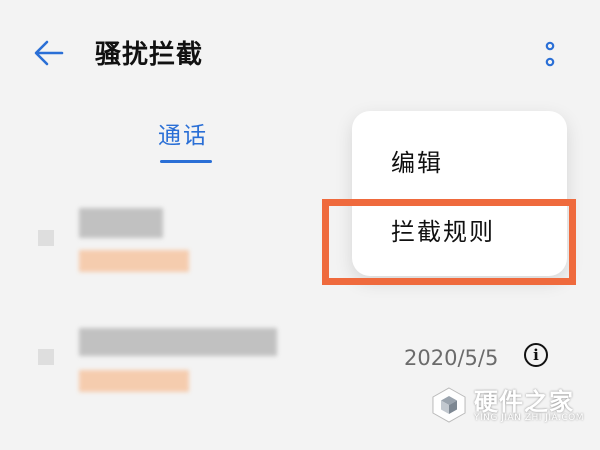  Describe the element at coordinates (449, 405) in the screenshot. I see `cube-logo-icon` at that location.